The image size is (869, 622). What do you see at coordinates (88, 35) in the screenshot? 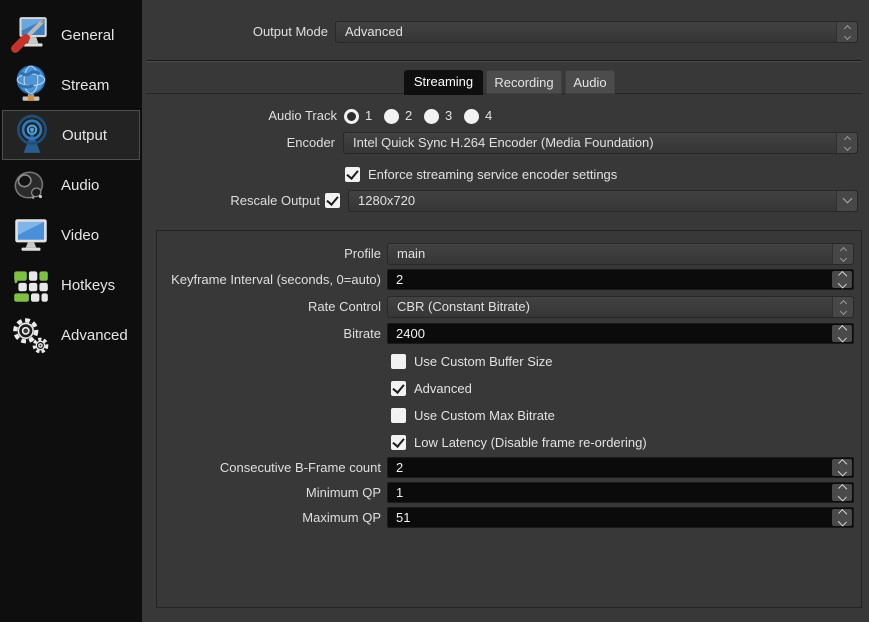
I see `sidebar-item-label: General` at bounding box center [88, 35].